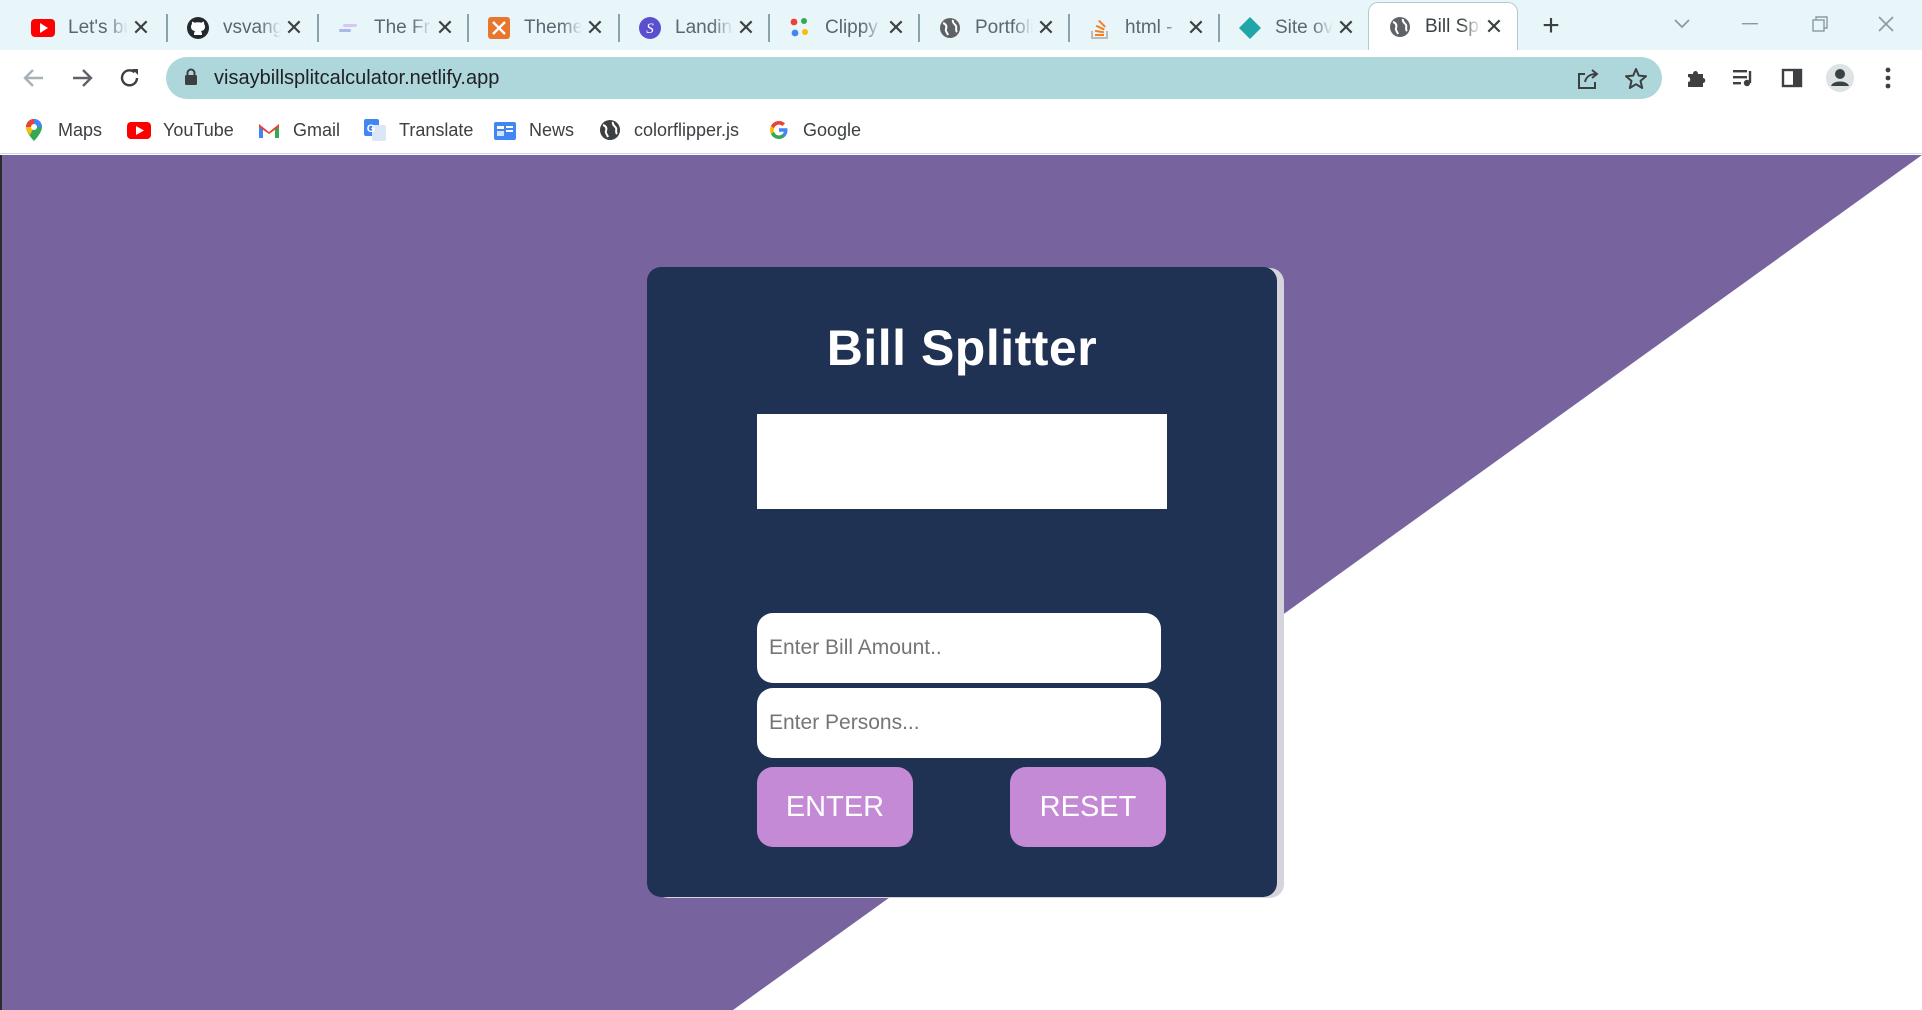  What do you see at coordinates (191, 79) in the screenshot?
I see `lock-icon` at bounding box center [191, 79].